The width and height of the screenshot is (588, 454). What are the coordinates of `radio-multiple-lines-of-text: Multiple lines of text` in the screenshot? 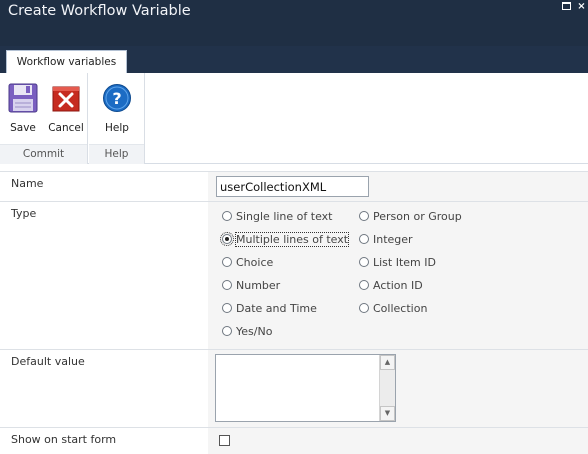 It's located at (285, 240).